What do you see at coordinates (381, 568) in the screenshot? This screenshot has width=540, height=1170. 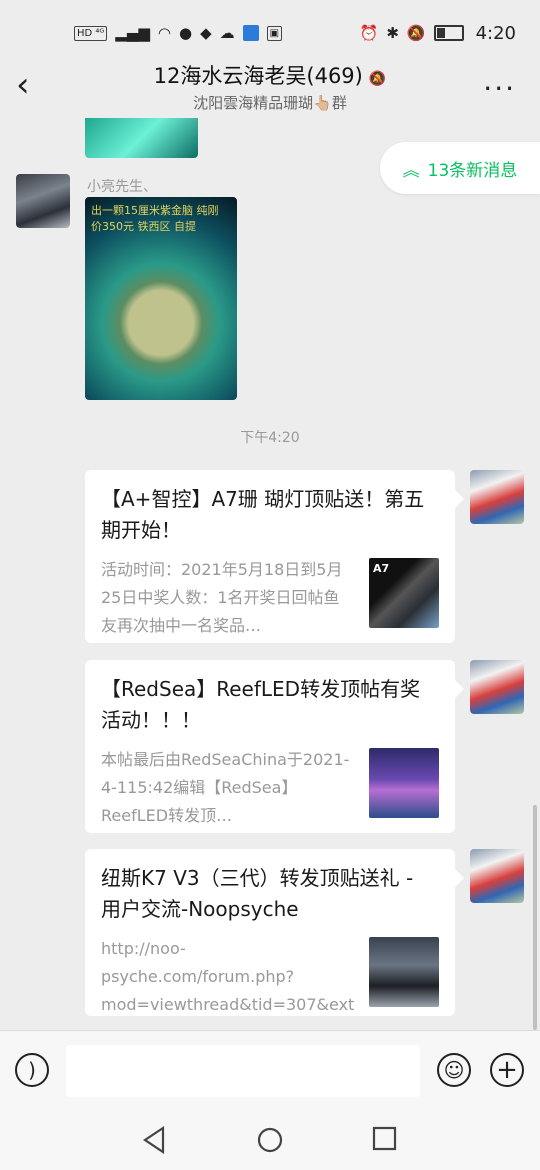 I see `thumbnail-label: A7` at bounding box center [381, 568].